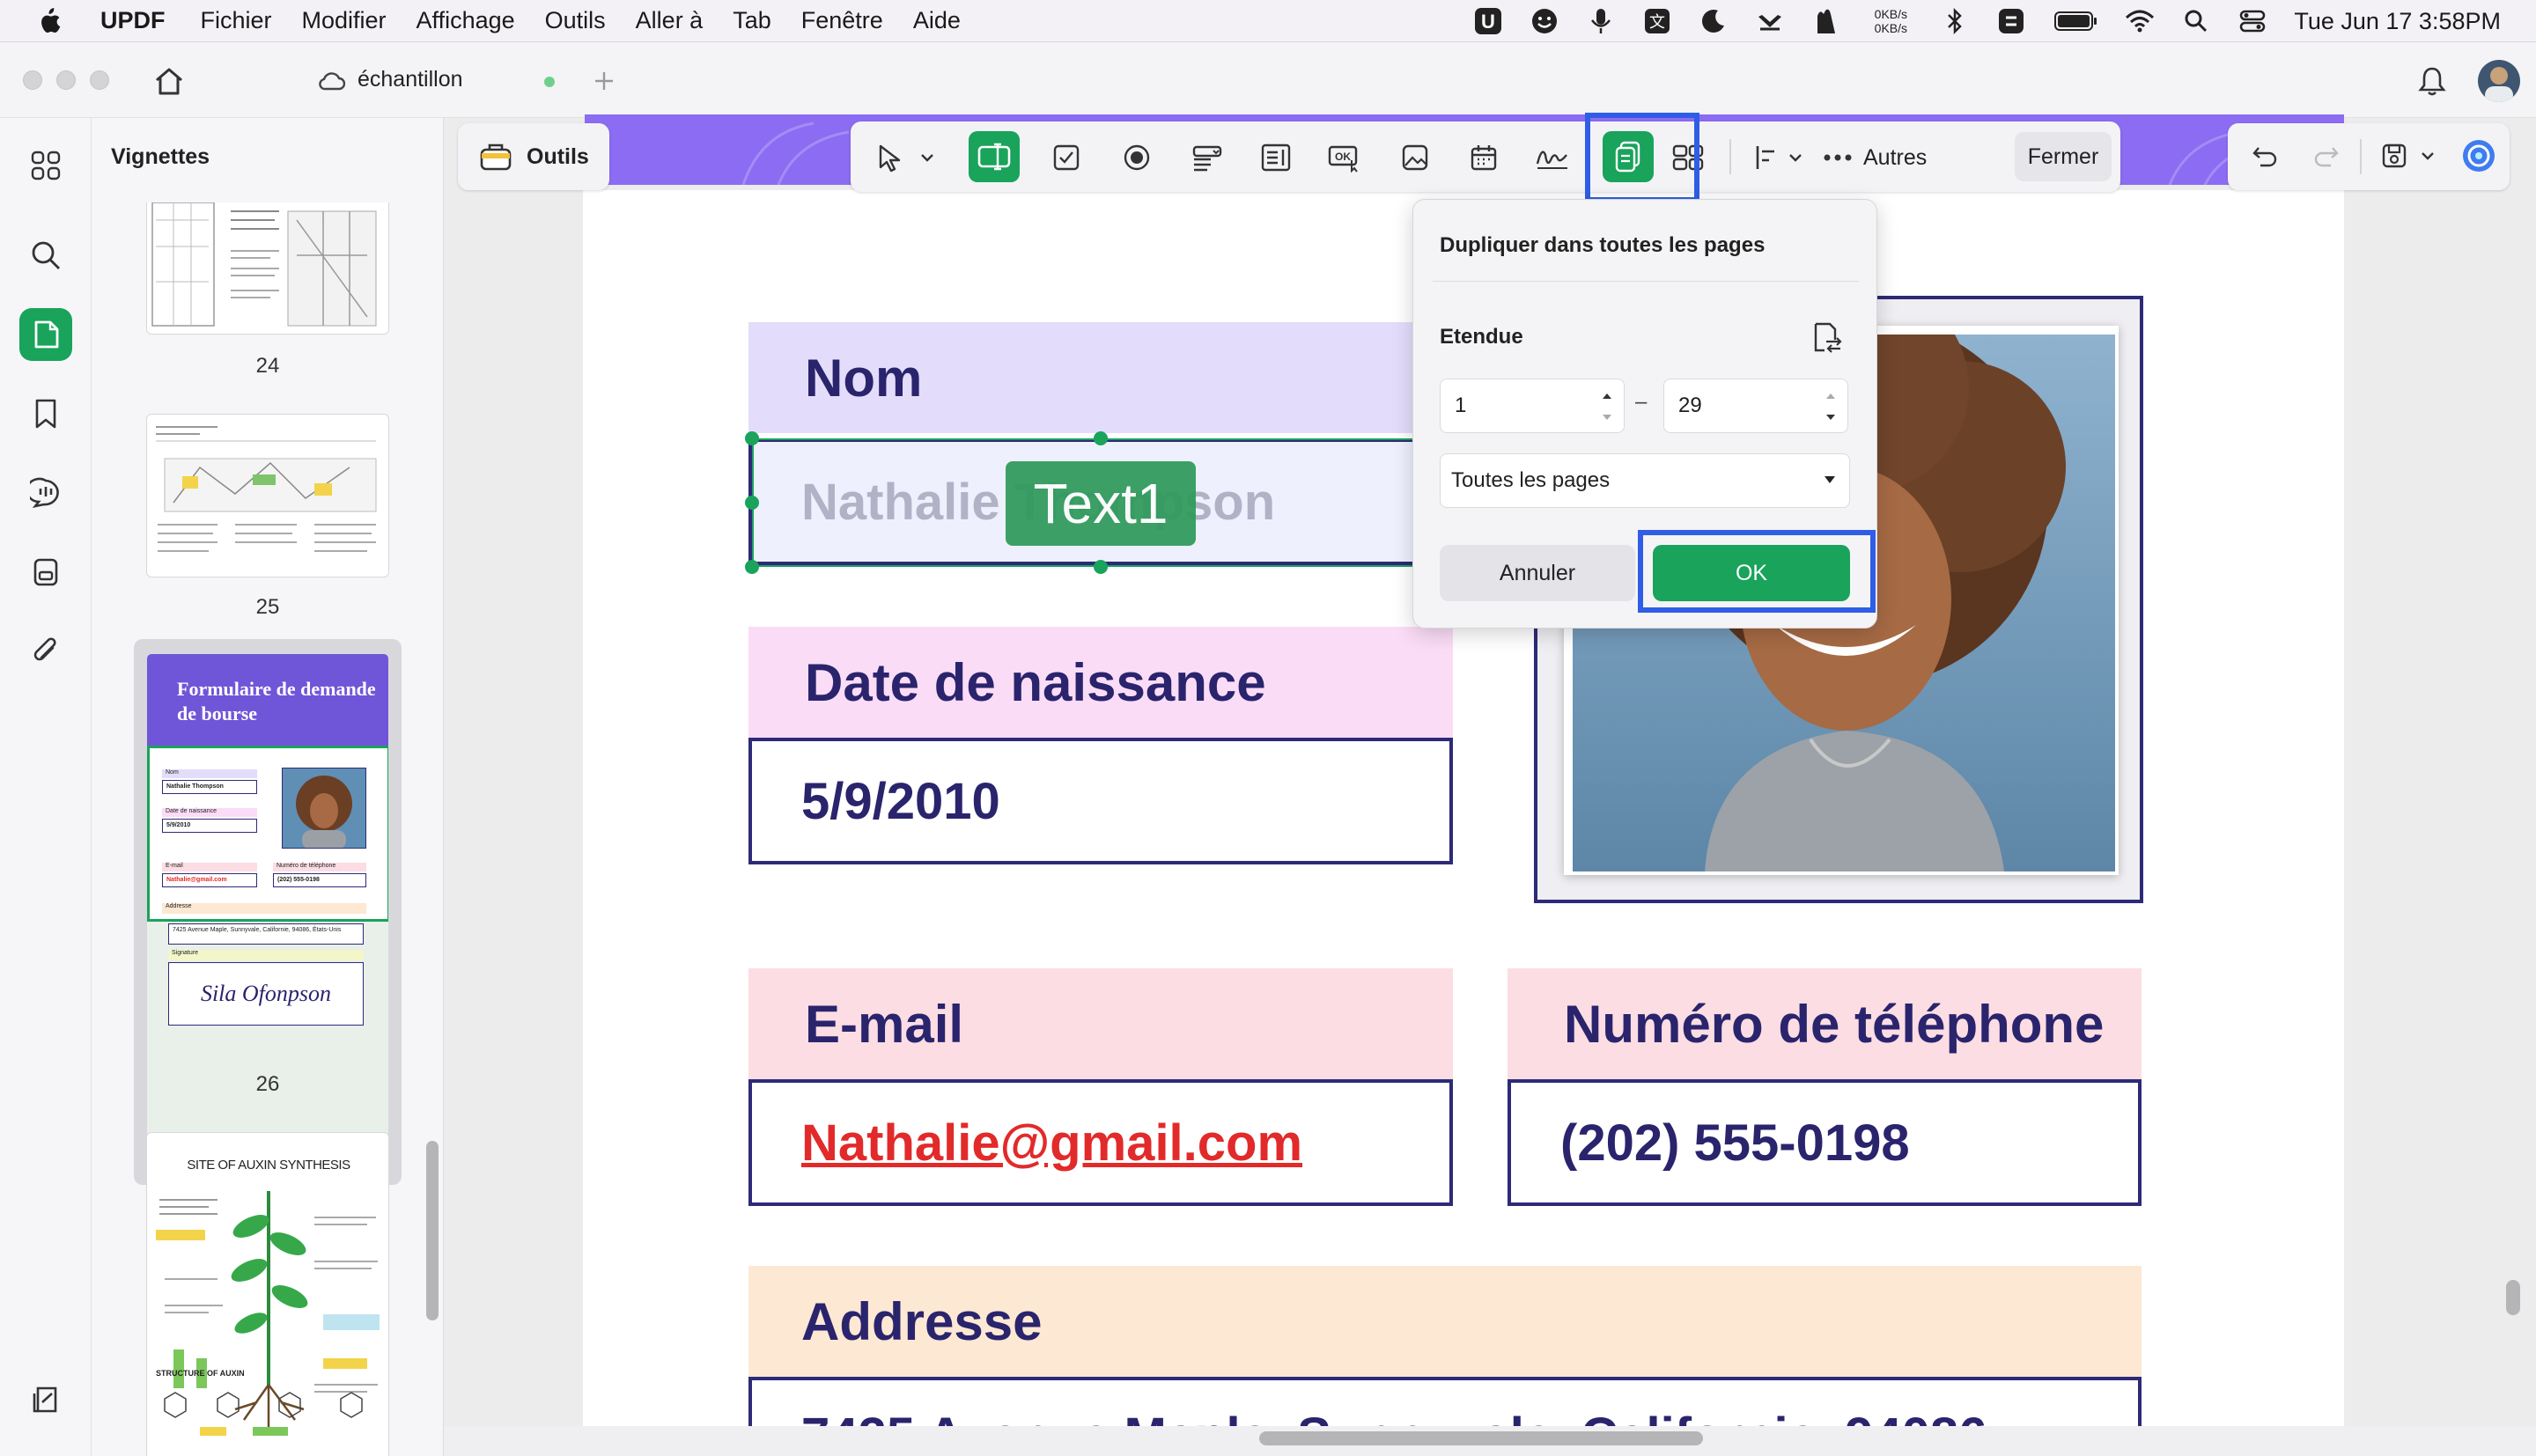  I want to click on more-button: Autres, so click(1875, 157).